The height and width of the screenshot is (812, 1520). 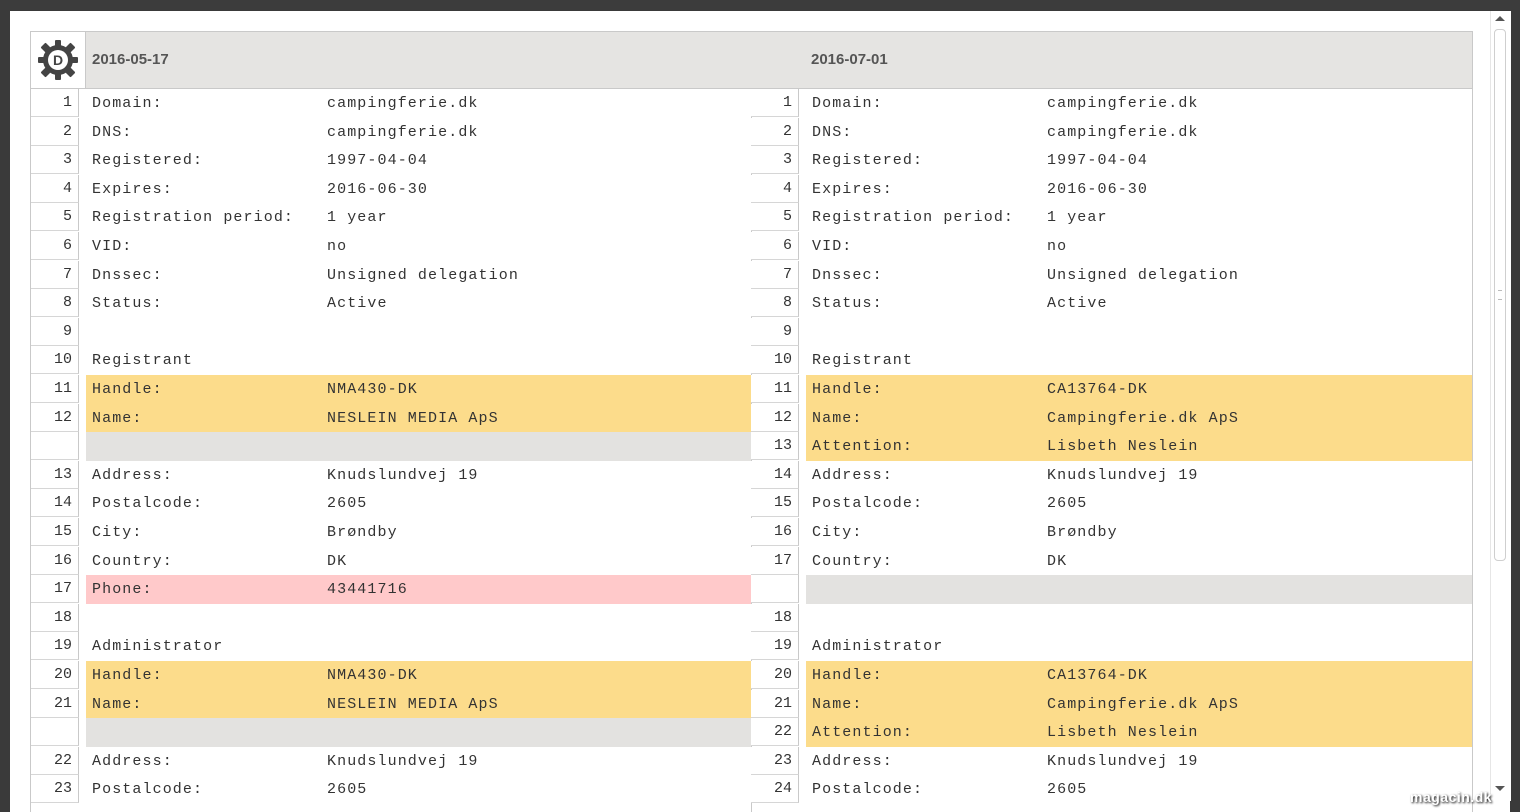 I want to click on right-diff-row: 10 Registrant, so click(x=1111, y=360).